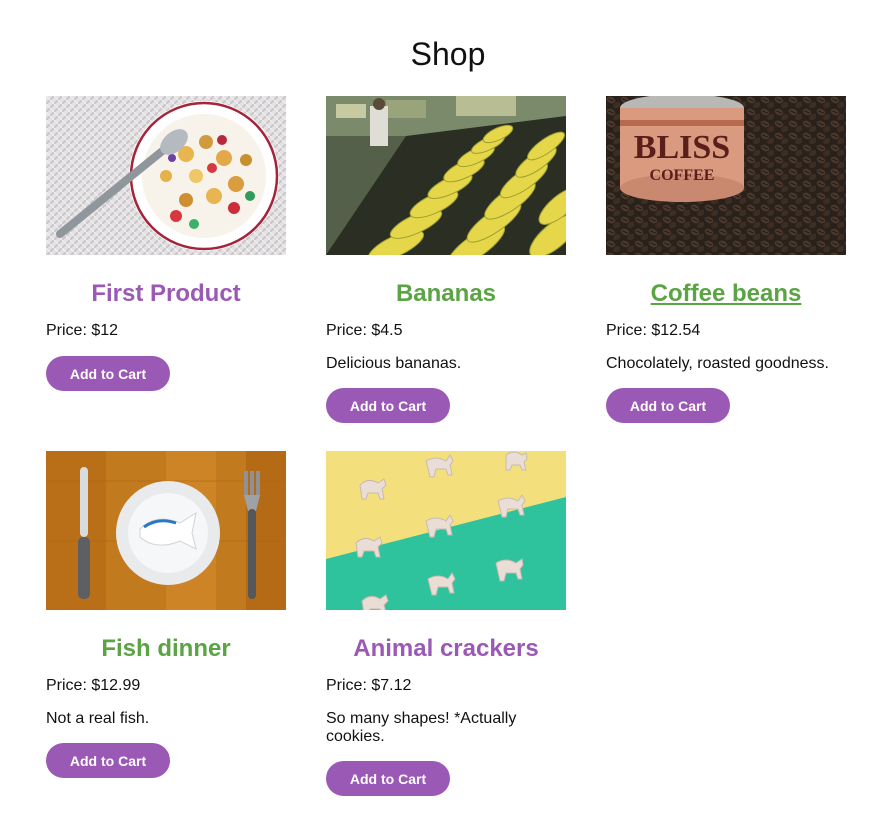  Describe the element at coordinates (448, 54) in the screenshot. I see `page-title: Shop` at that location.